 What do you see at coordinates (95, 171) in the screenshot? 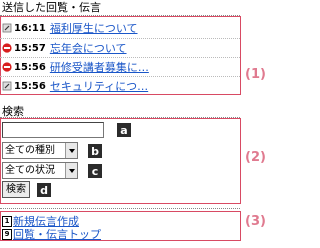
I see `key-c: c` at bounding box center [95, 171].